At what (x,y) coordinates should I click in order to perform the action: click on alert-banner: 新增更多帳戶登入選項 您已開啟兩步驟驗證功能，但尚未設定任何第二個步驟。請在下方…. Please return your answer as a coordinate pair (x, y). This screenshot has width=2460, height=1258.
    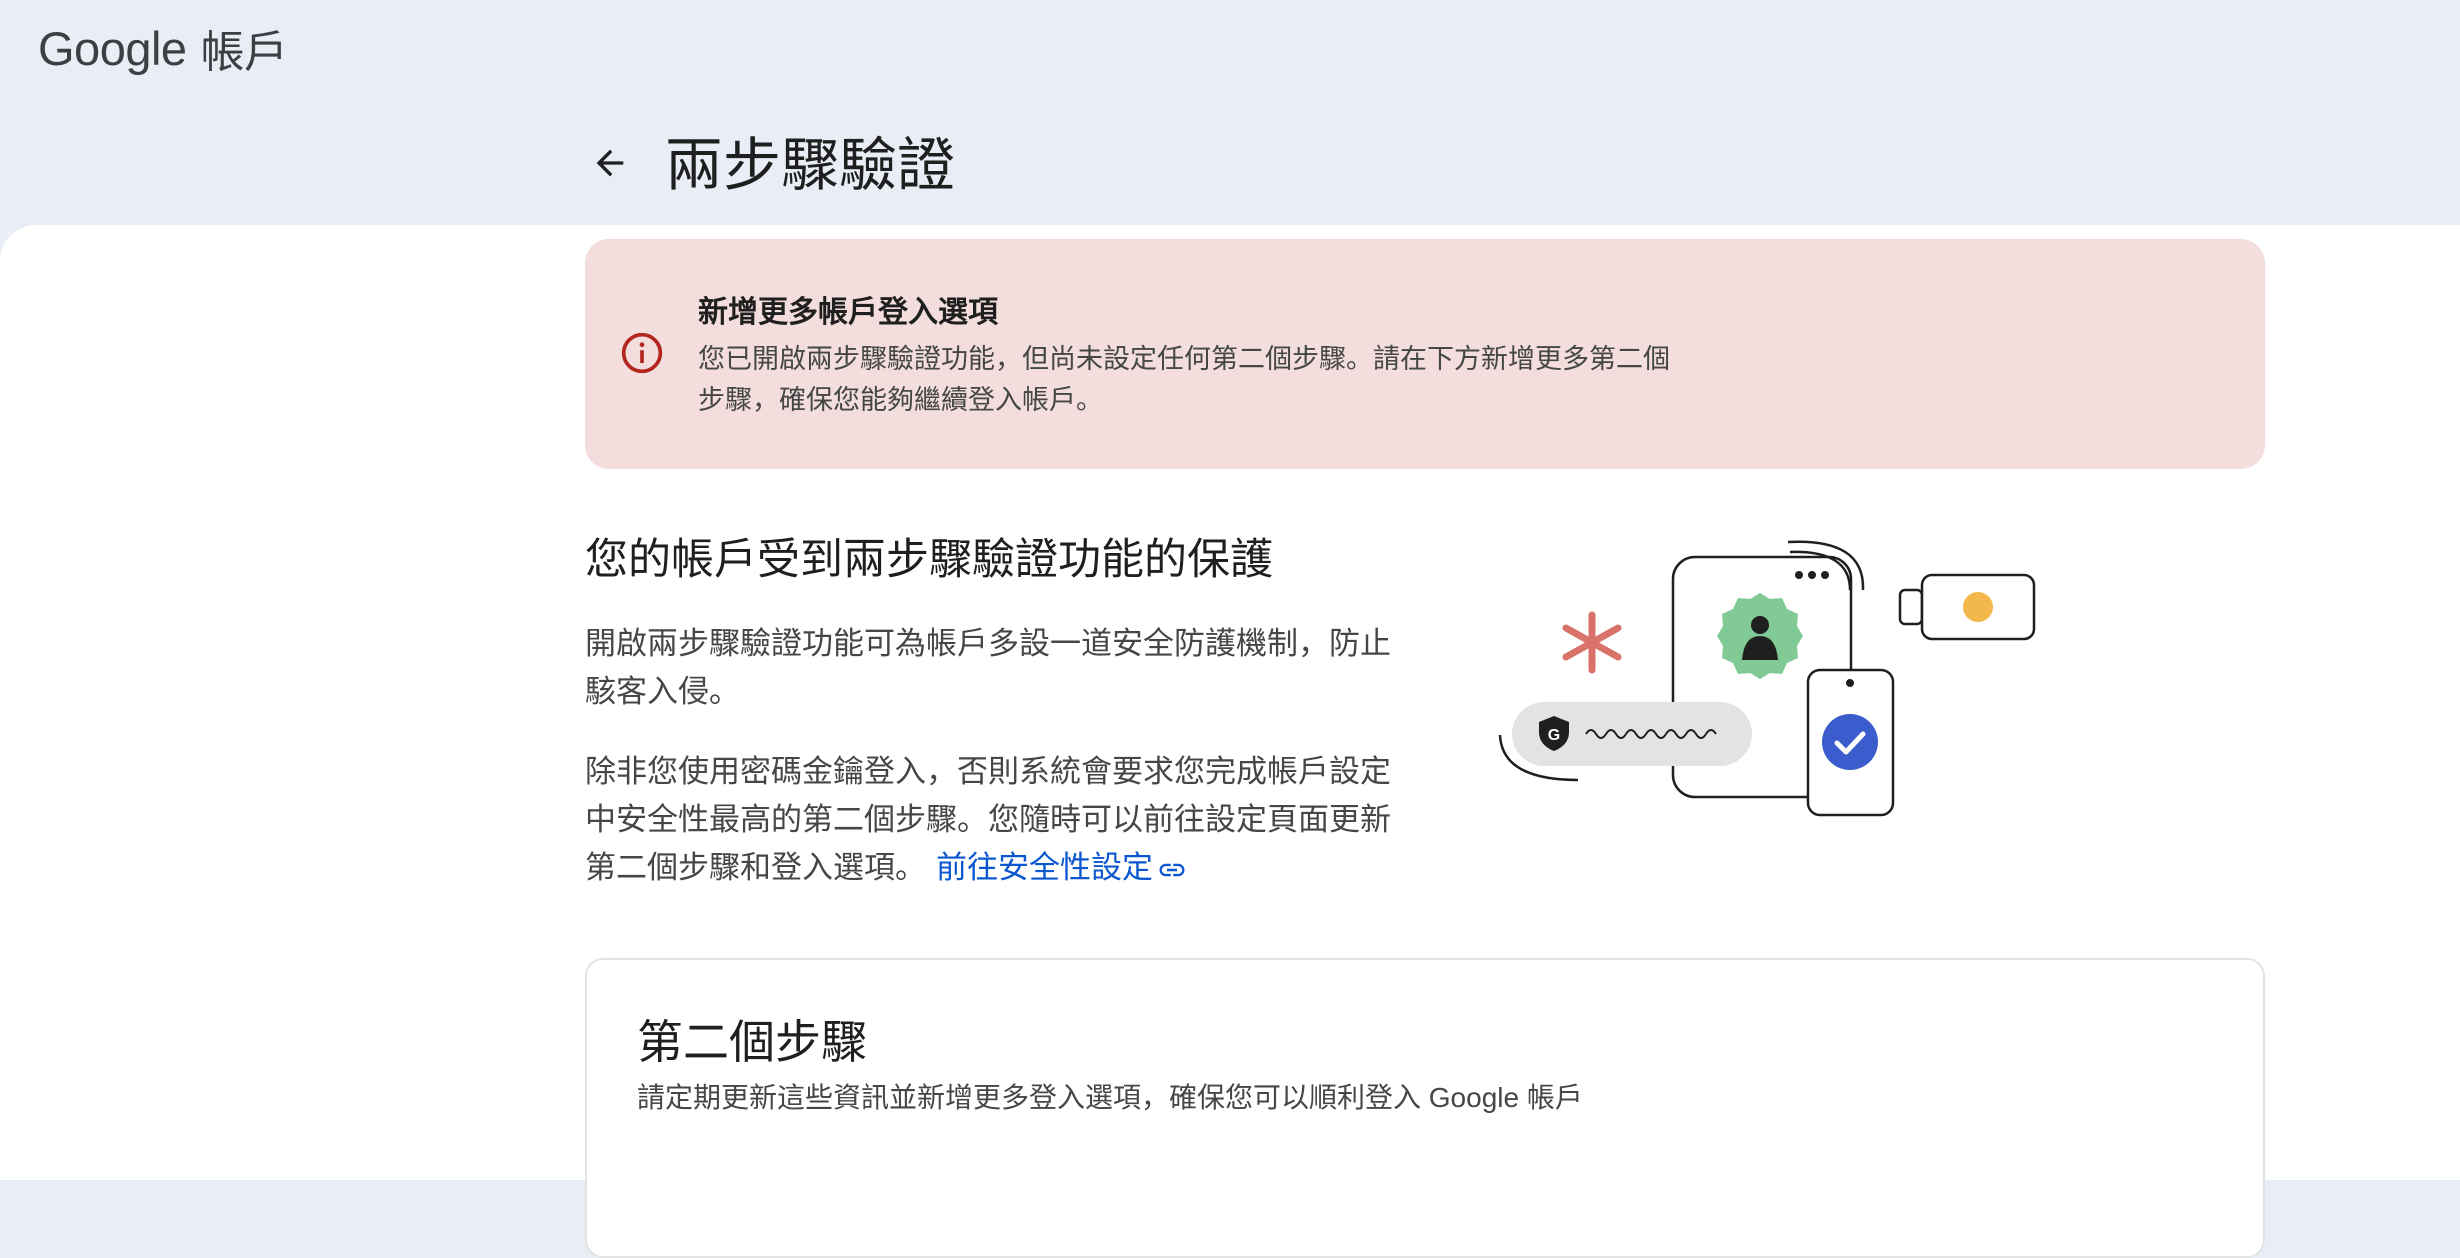
    Looking at the image, I should click on (1425, 354).